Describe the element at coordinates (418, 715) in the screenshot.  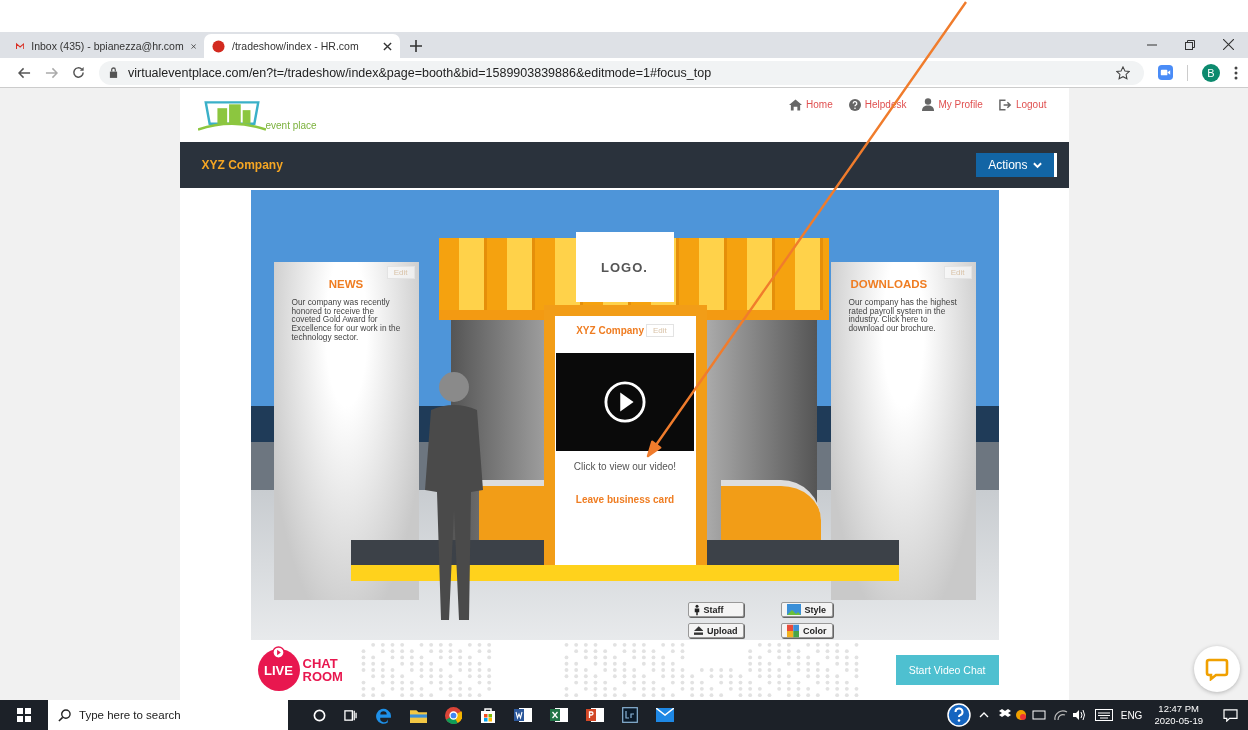
I see `folder-icon` at that location.